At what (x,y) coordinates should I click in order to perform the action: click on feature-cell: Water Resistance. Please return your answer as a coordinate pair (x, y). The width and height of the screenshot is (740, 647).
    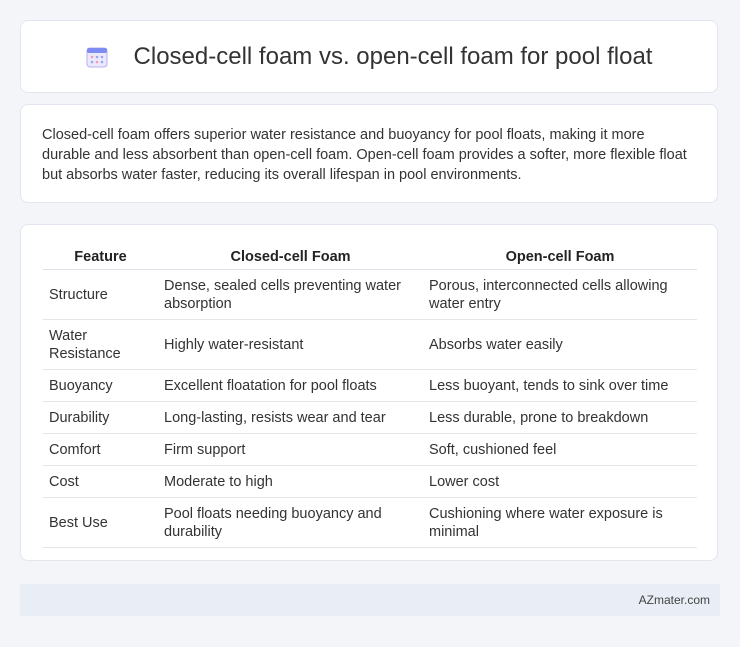
    Looking at the image, I should click on (100, 344).